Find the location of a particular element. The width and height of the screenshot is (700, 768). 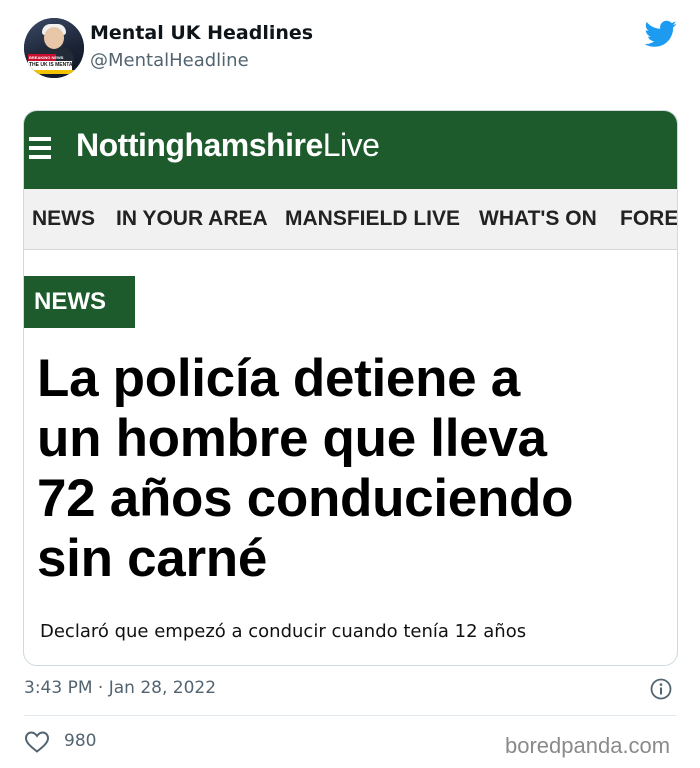

avatar-banner-top: BREAKING NEWS is located at coordinates (46, 57).